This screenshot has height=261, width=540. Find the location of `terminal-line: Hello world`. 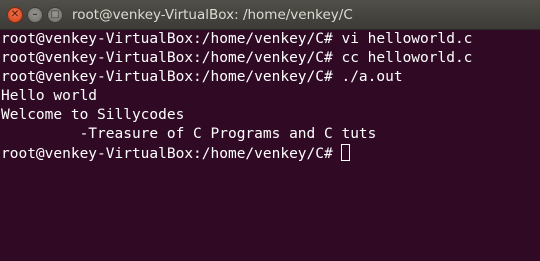

terminal-line: Hello world is located at coordinates (49, 96).